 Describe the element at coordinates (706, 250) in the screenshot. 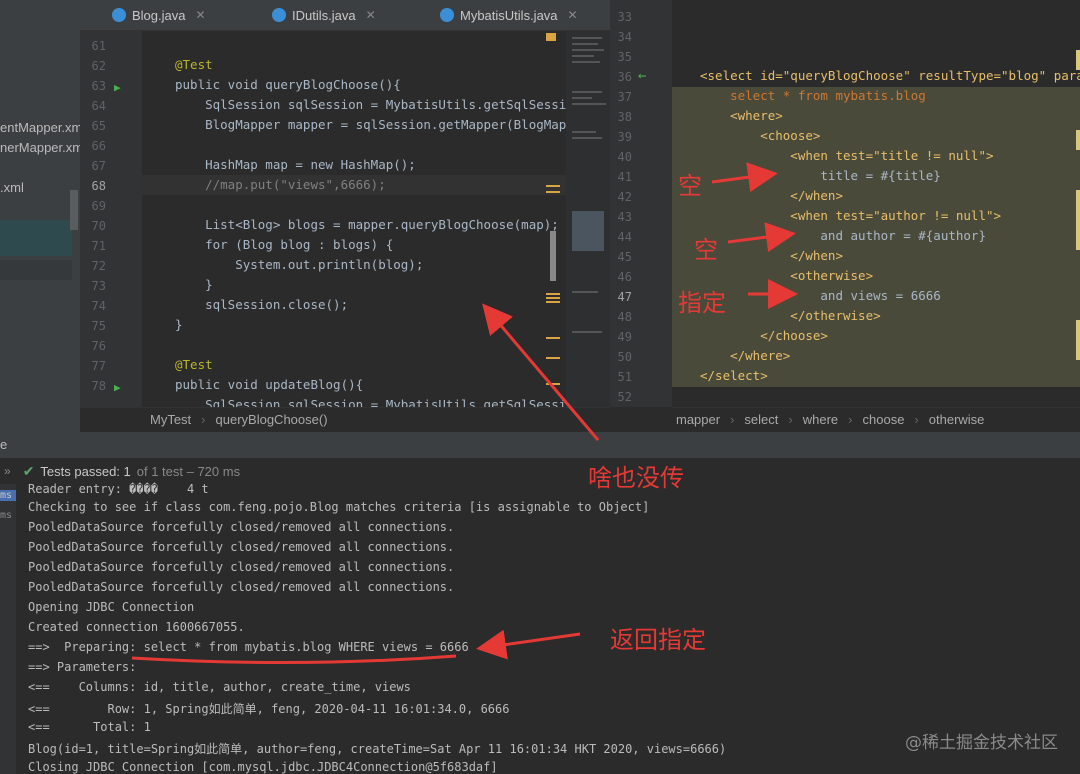

I see `annotation-empty-author: 空` at that location.